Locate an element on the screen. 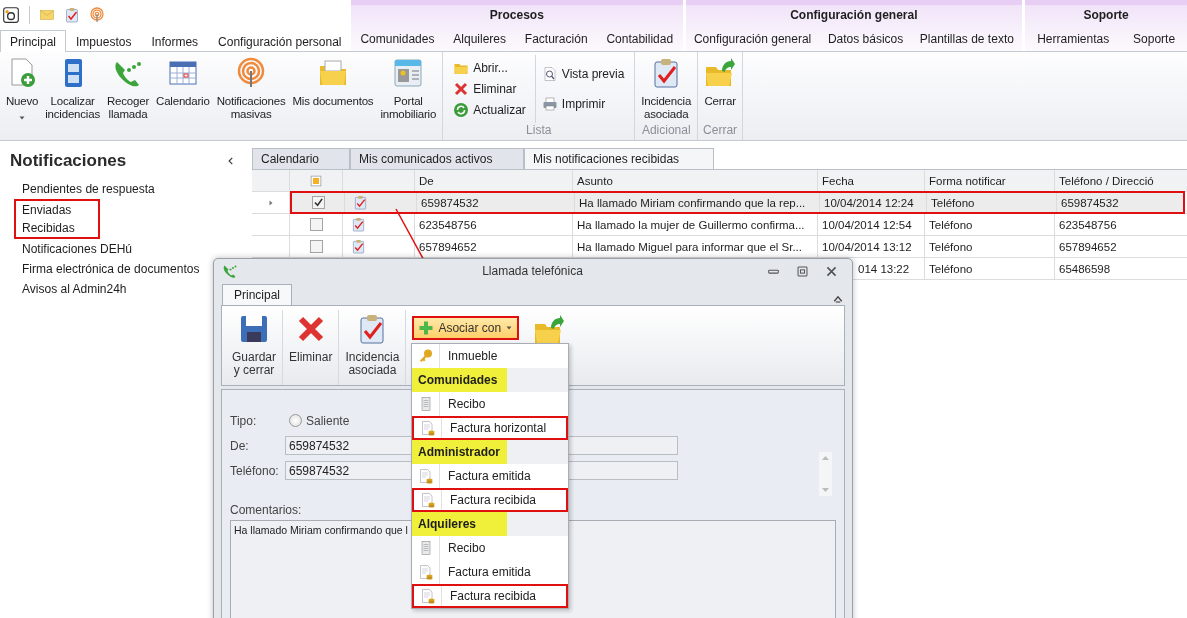 Image resolution: width=1187 pixels, height=618 pixels. menu-section-header: Comunidades is located at coordinates (459, 380).